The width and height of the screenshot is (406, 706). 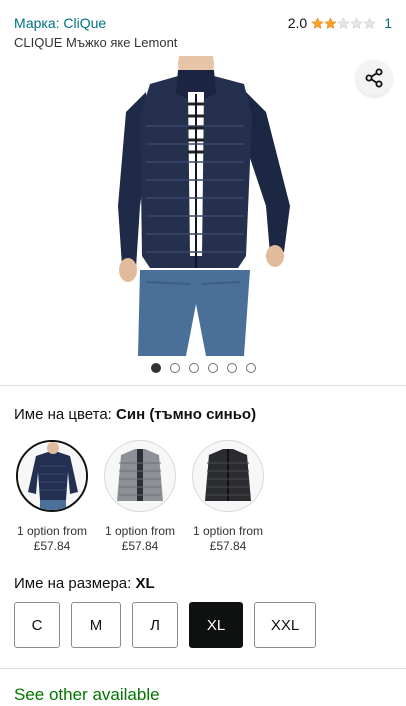 What do you see at coordinates (216, 625) in the screenshot?
I see `size-option-xl: XL` at bounding box center [216, 625].